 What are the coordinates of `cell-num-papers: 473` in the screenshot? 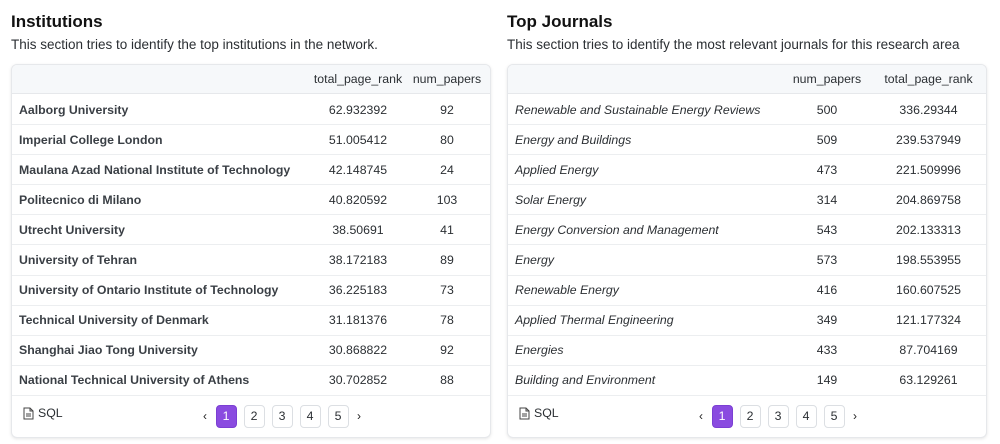 It's located at (827, 169).